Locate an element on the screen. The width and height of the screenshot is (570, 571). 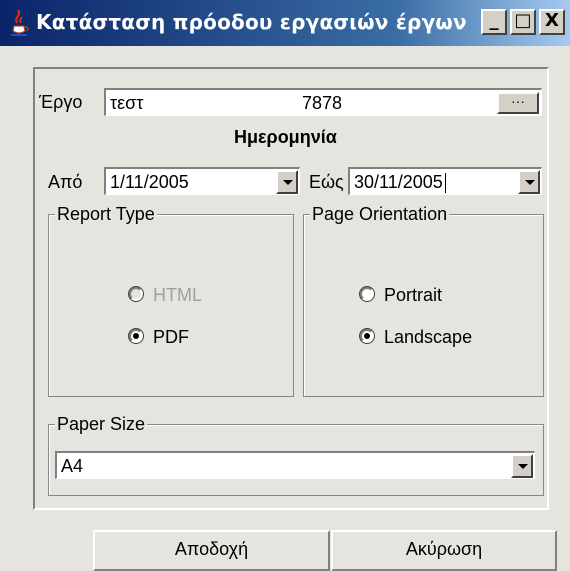
paper-size-group: Paper Size A4 is located at coordinates (296, 454).